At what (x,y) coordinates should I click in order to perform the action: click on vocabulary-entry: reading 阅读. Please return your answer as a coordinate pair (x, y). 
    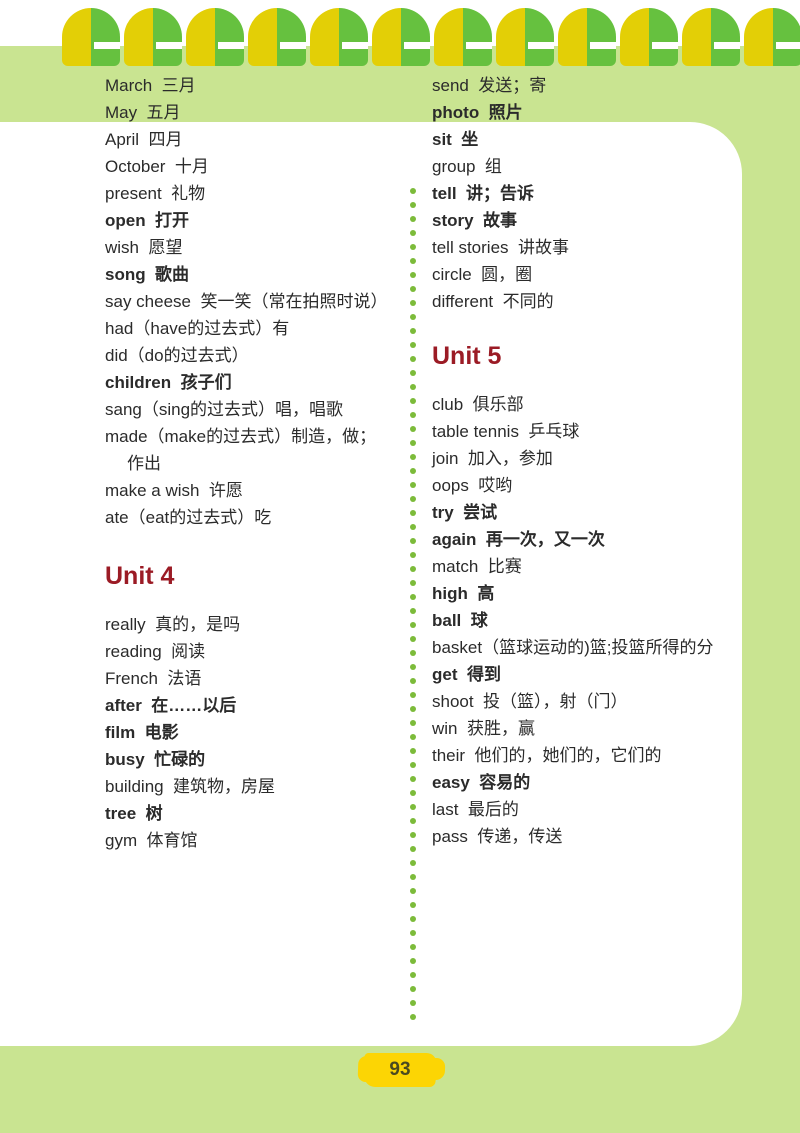
    Looking at the image, I should click on (155, 651).